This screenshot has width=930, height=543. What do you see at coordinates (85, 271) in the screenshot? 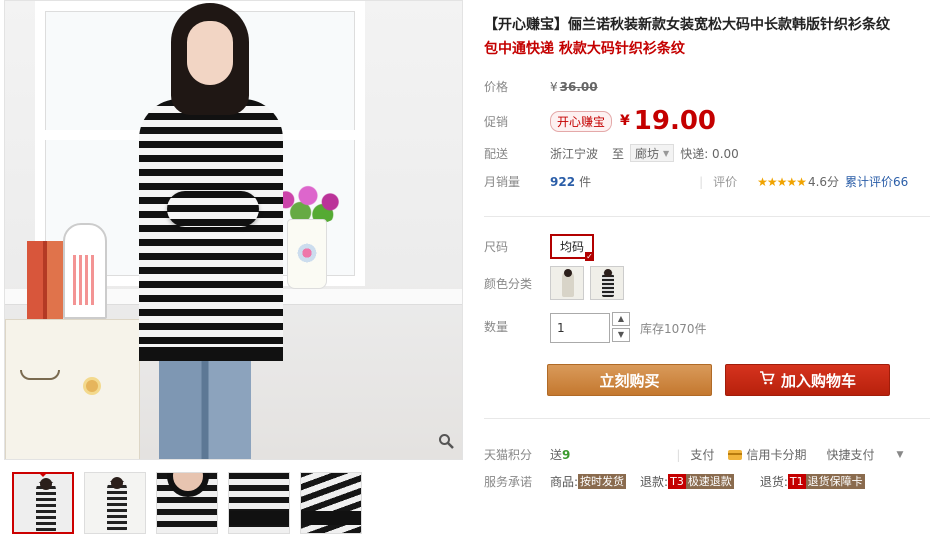
I see `background-lantern` at bounding box center [85, 271].